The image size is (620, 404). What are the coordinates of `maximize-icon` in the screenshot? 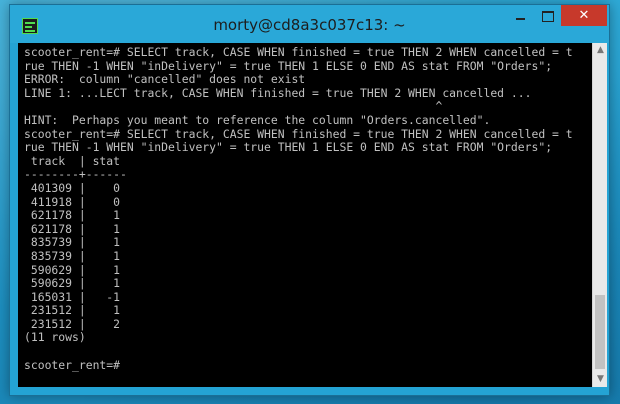 It's located at (548, 16).